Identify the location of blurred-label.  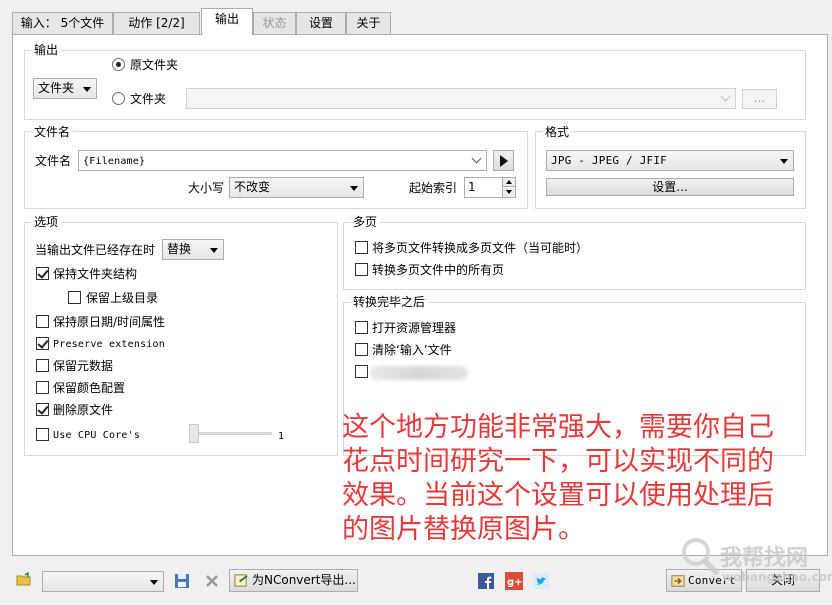
(419, 373).